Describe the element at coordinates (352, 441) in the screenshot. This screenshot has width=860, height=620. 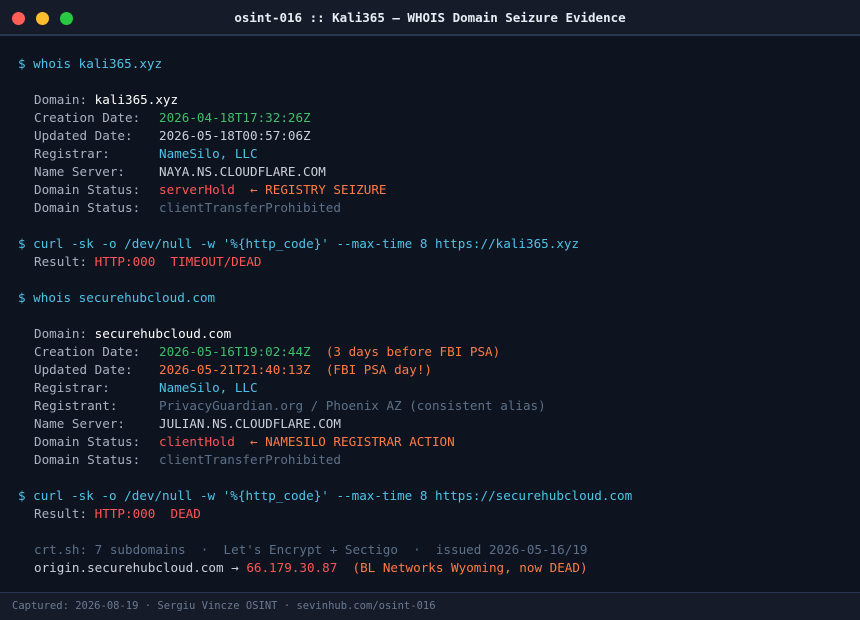
I see `status-note: ← NAMESILO REGISTRAR ACTION` at that location.